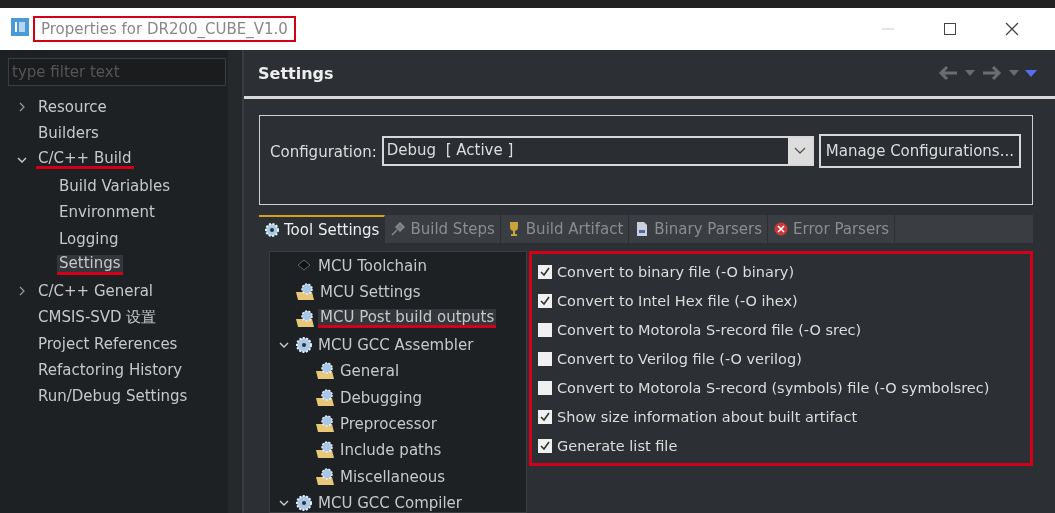 The image size is (1055, 513). I want to click on error-icon, so click(781, 229).